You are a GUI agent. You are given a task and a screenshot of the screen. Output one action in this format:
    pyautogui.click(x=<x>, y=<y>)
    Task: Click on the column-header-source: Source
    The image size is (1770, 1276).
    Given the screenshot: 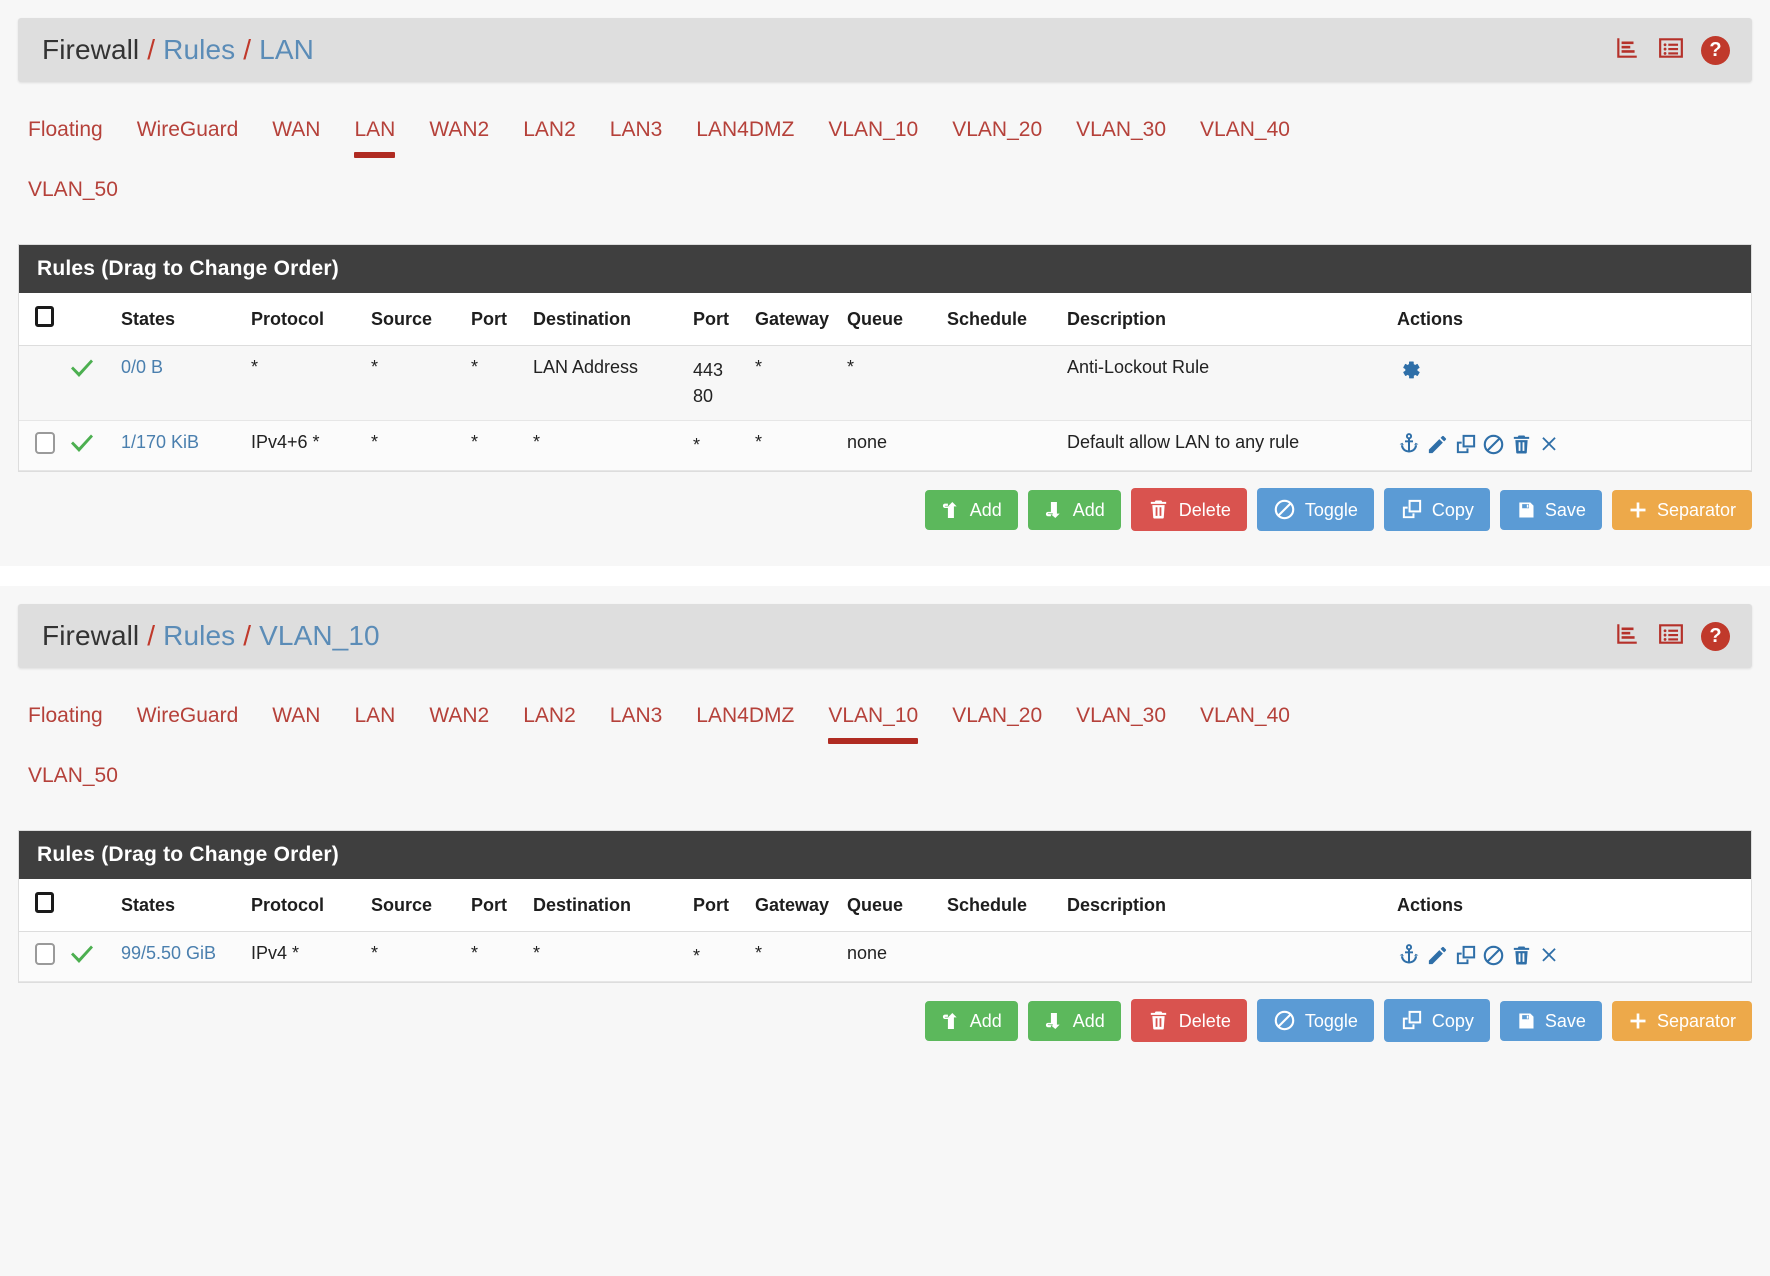 What is the action you would take?
    pyautogui.click(x=415, y=905)
    